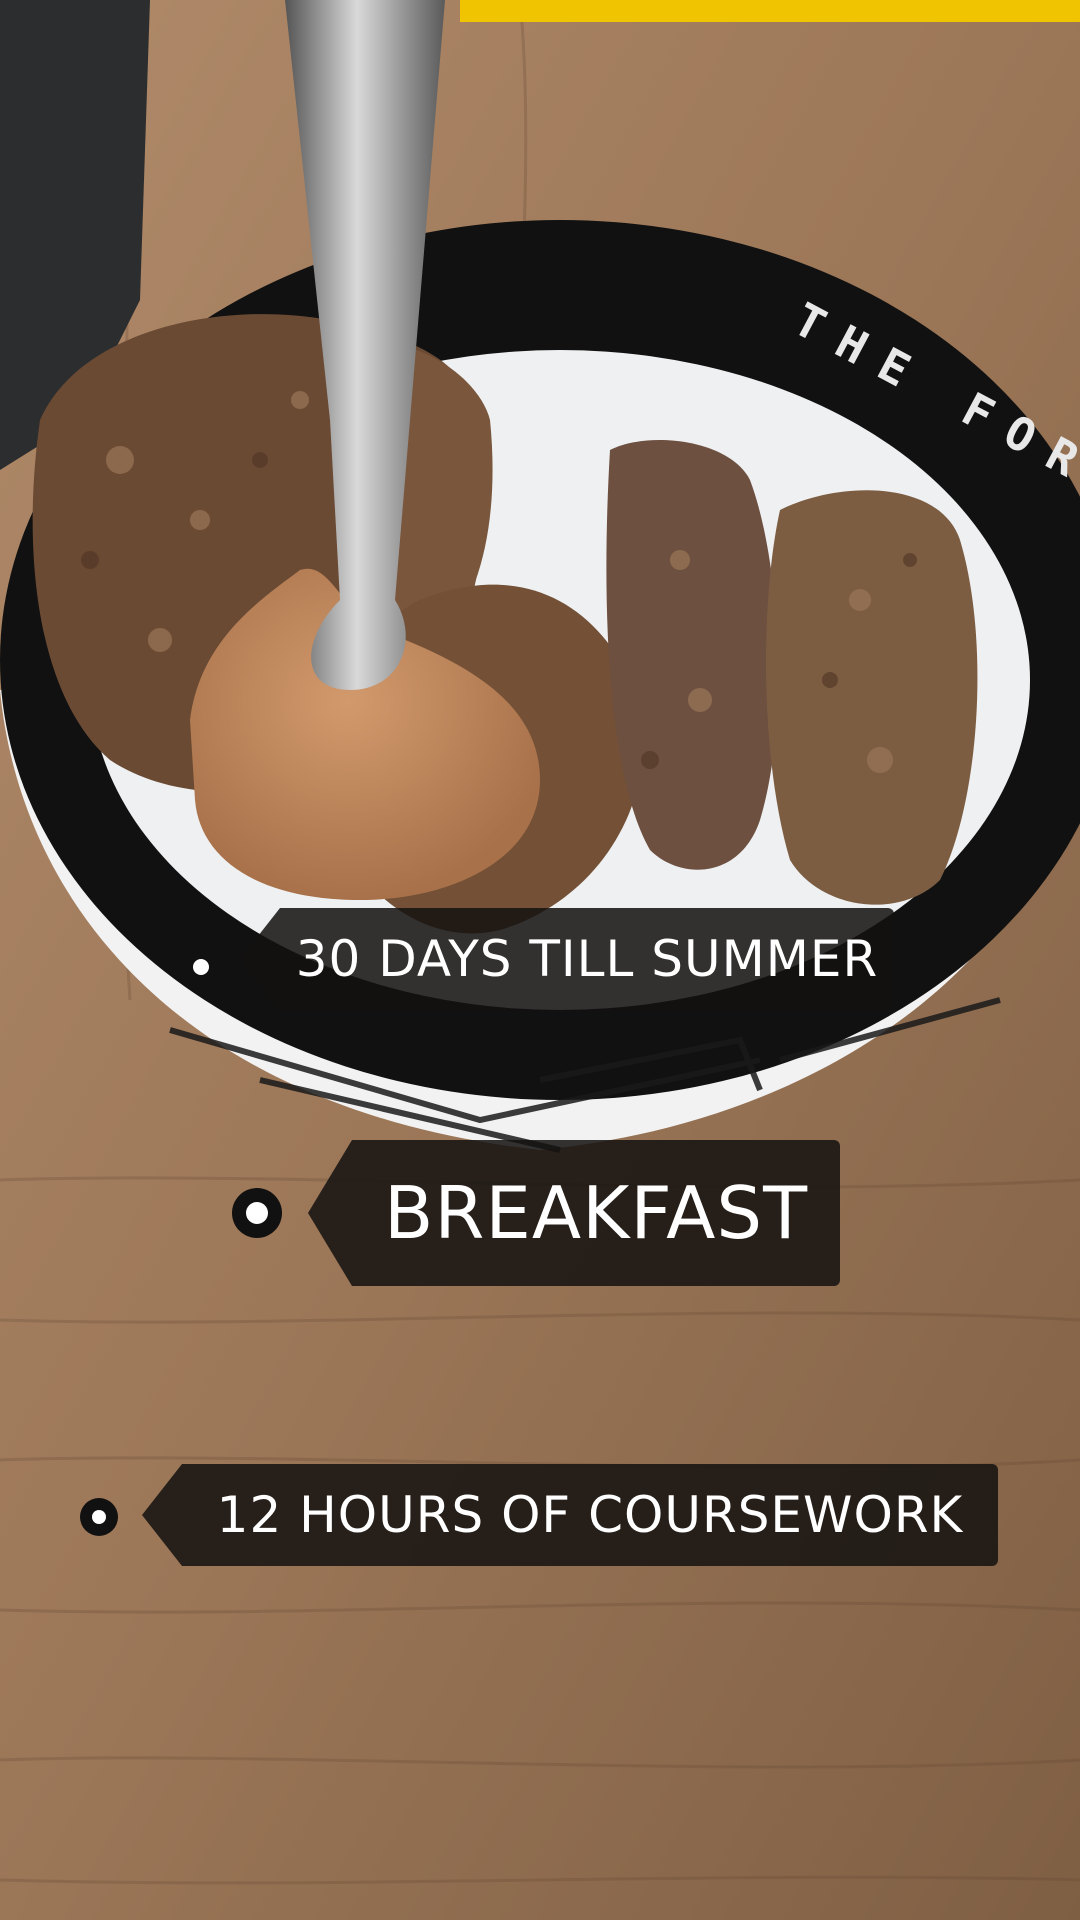 The width and height of the screenshot is (1080, 1920). Describe the element at coordinates (574, 1213) in the screenshot. I see `tag-label-breakfast: BREAKFAST` at that location.